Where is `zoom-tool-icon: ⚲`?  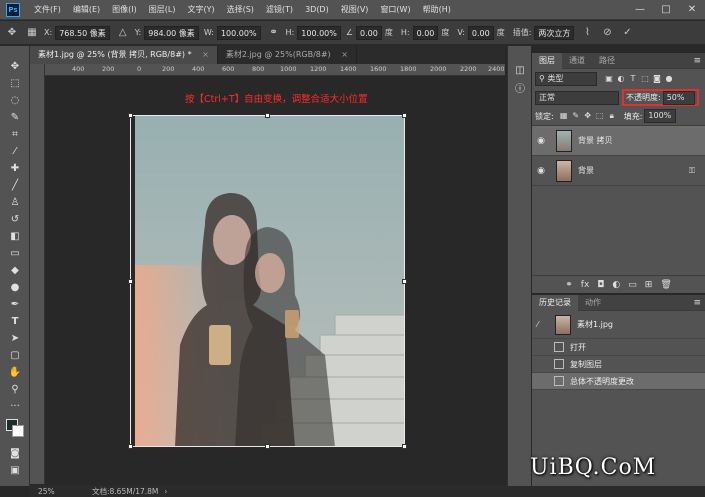
zoom-tool-icon: ⚲ is located at coordinates (15, 389).